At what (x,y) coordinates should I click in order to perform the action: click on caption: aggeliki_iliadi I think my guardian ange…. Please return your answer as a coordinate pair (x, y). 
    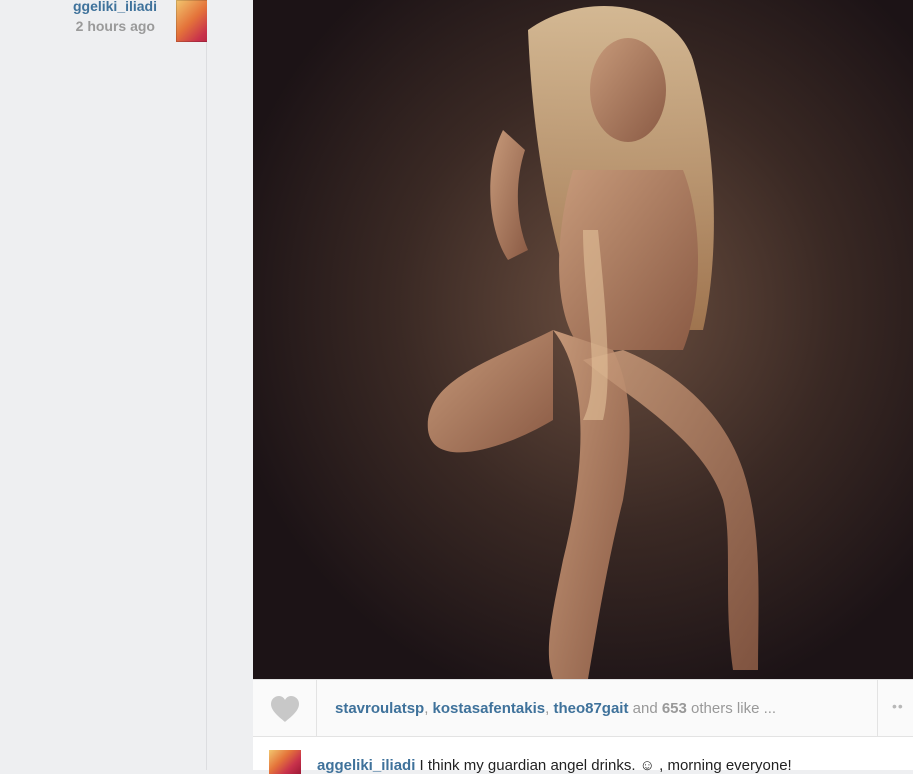
    Looking at the image, I should click on (554, 765).